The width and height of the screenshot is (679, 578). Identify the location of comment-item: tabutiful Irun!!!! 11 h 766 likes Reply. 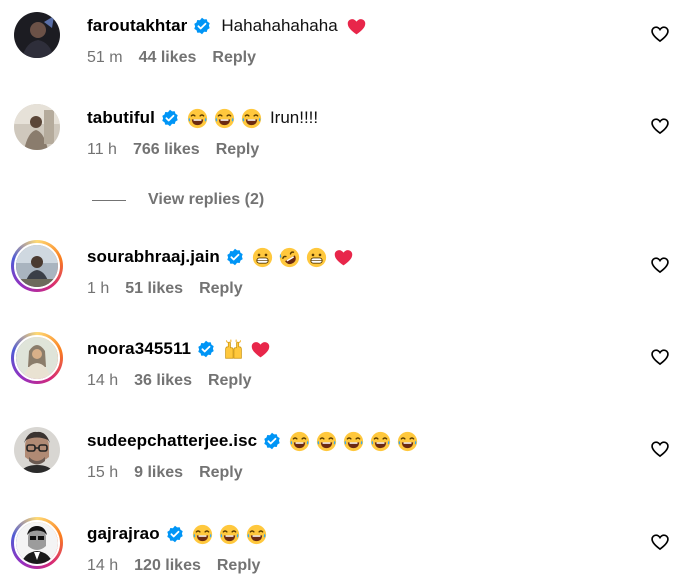
(339, 127).